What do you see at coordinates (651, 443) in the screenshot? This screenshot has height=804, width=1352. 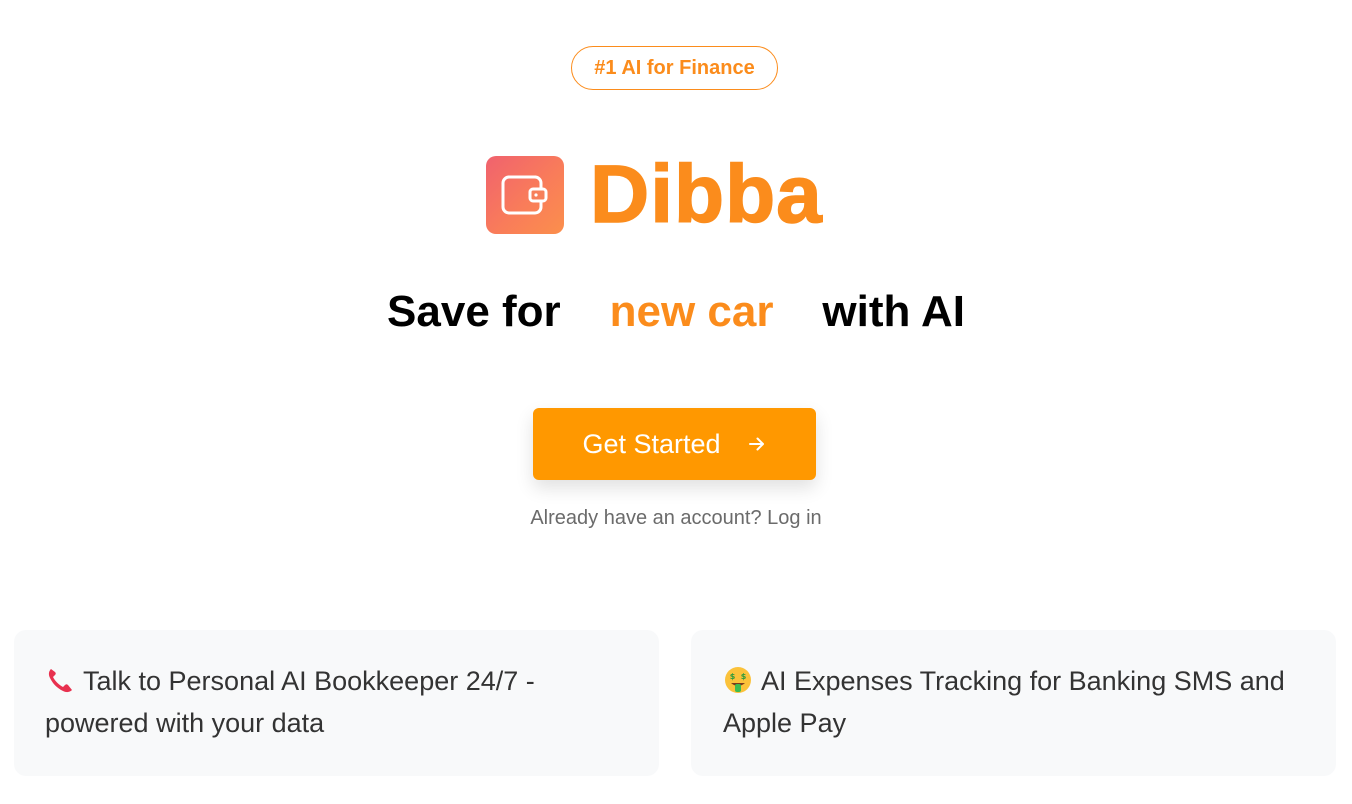 I see `get-started-label: Get Started` at bounding box center [651, 443].